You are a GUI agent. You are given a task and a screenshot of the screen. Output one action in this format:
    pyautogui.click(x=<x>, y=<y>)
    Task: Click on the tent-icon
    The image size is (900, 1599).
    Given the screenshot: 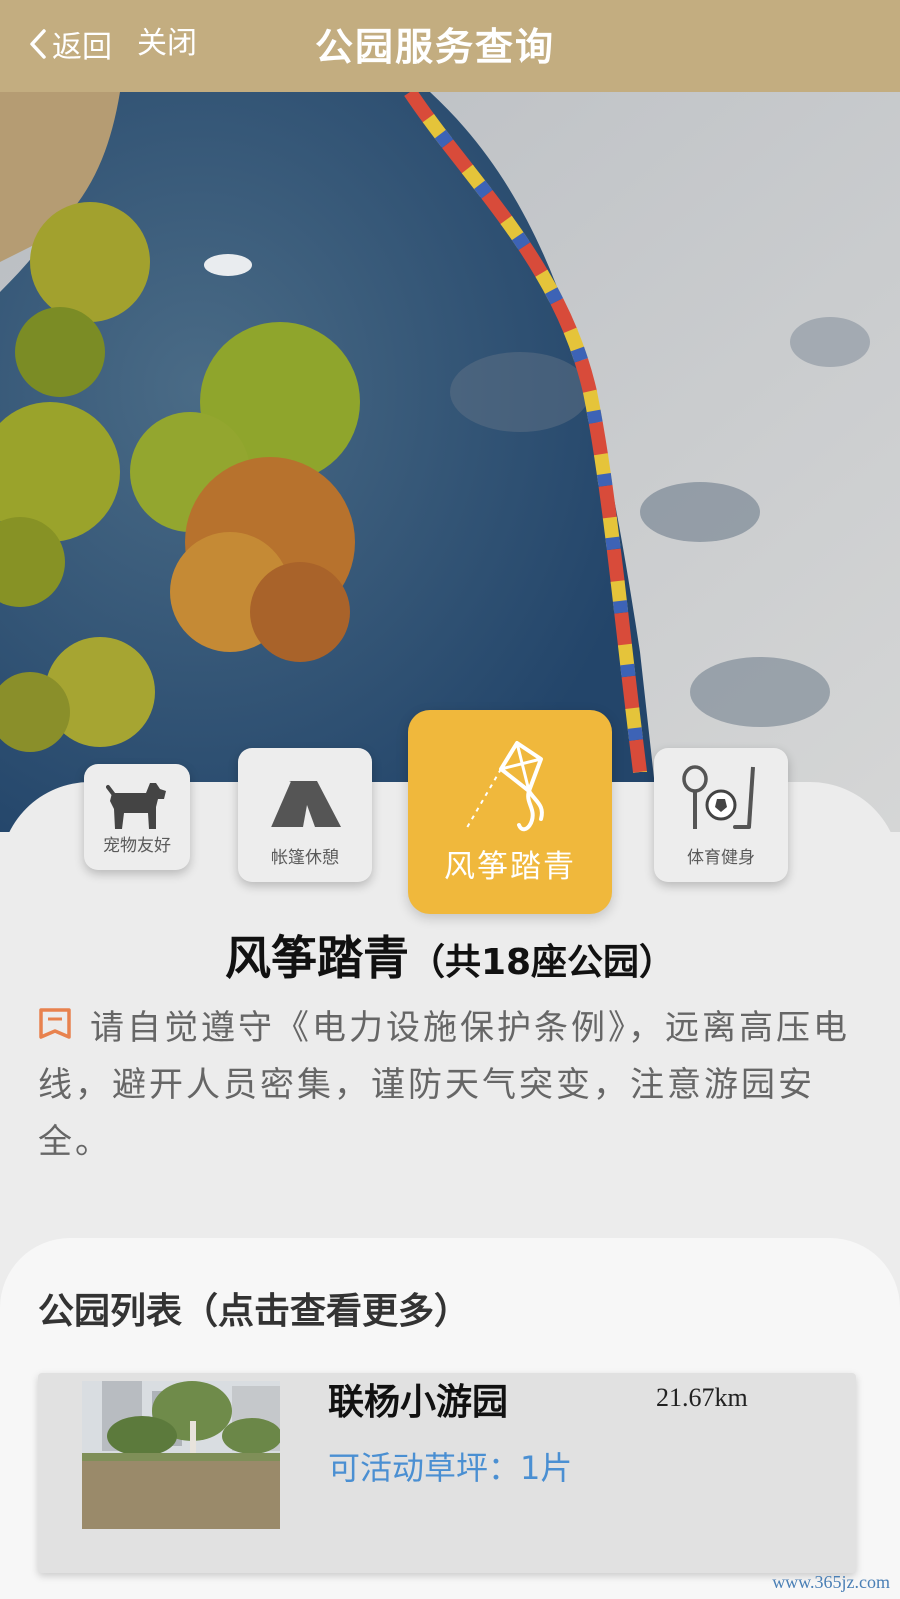 What is the action you would take?
    pyautogui.click(x=304, y=804)
    